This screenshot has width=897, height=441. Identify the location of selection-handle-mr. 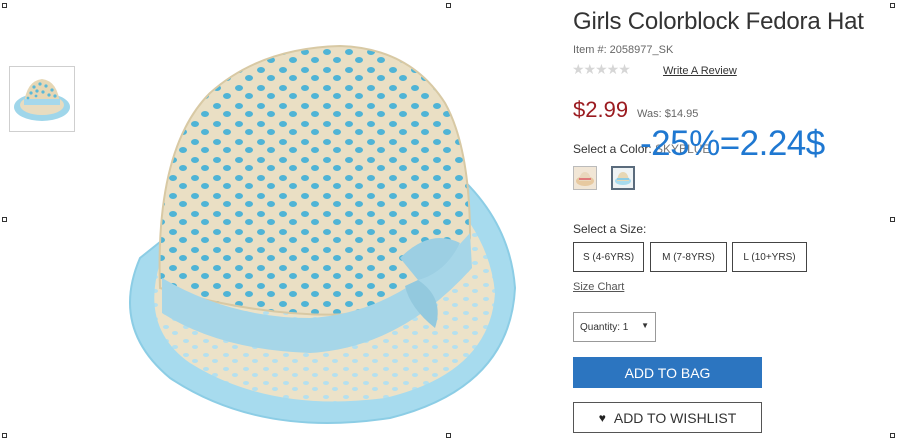
(892, 219).